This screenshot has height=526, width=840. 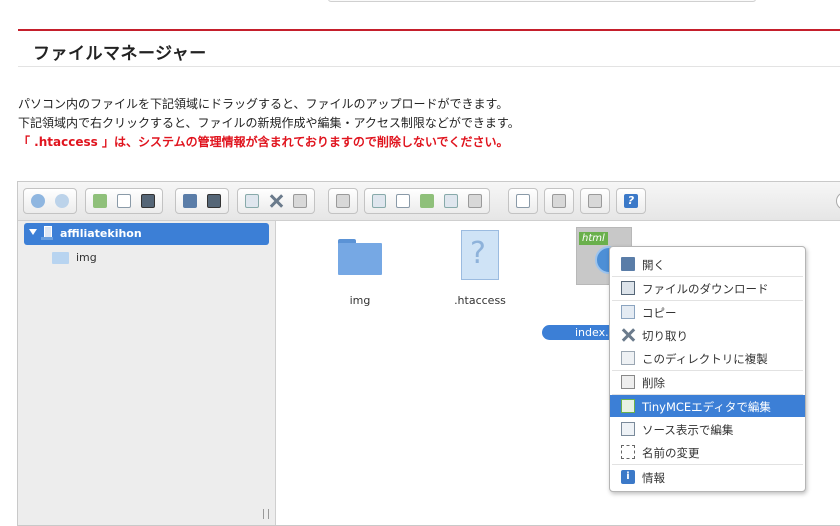 I want to click on toolbar-group-edit, so click(x=427, y=201).